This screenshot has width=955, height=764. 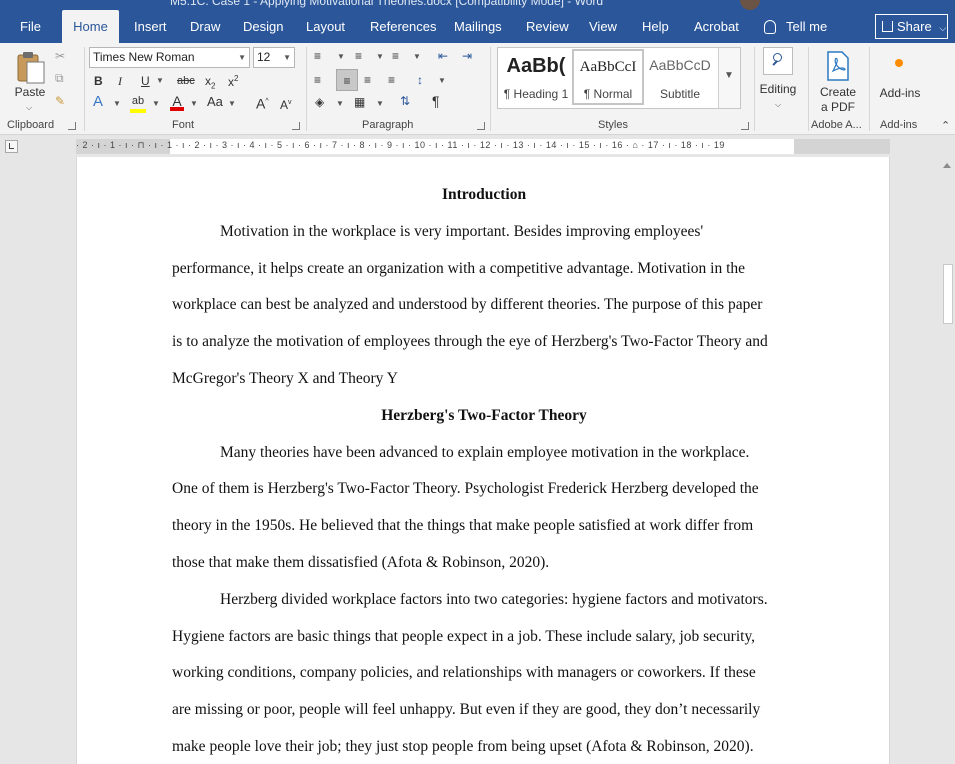 What do you see at coordinates (778, 89) in the screenshot?
I see `editing-label: Editing` at bounding box center [778, 89].